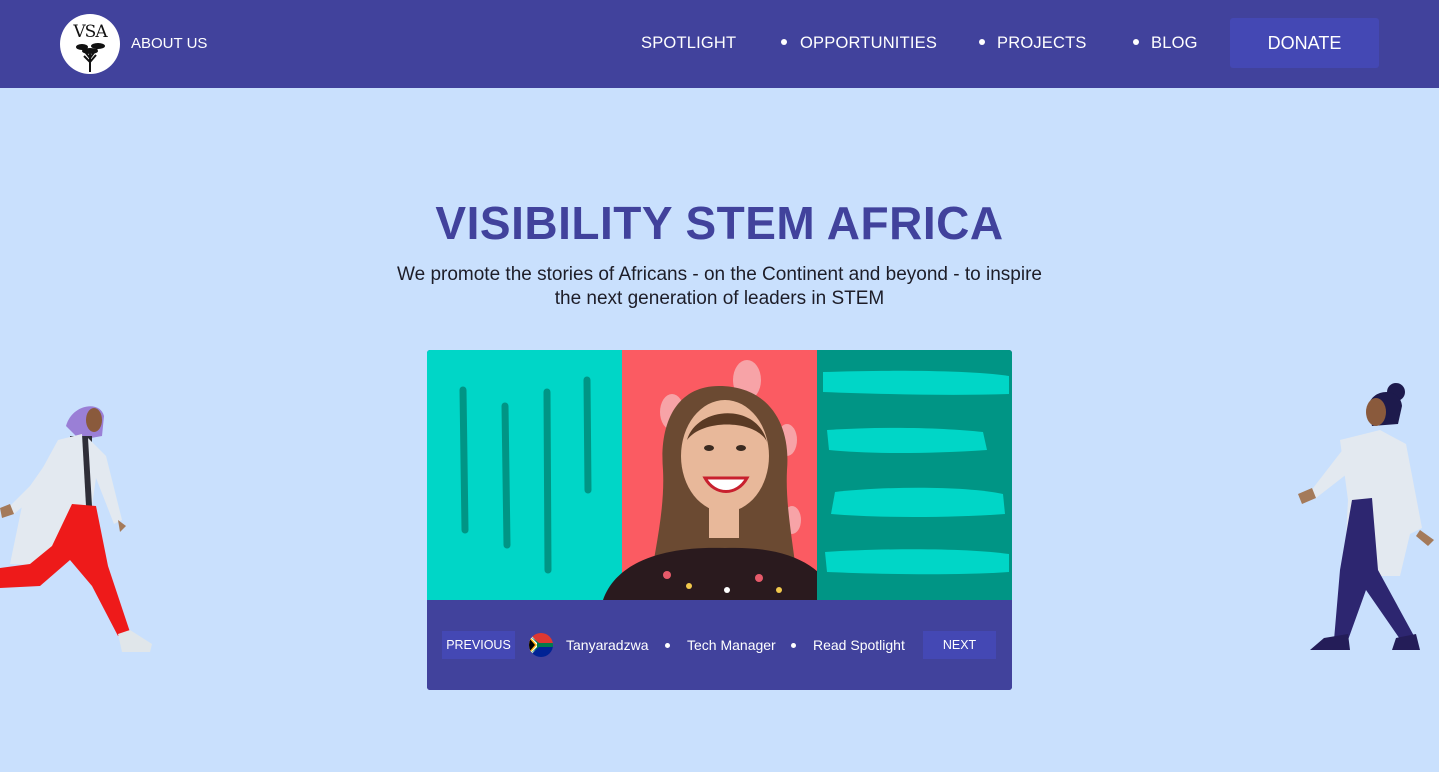 The width and height of the screenshot is (1439, 772). I want to click on donate-button: DONATE, so click(1304, 43).